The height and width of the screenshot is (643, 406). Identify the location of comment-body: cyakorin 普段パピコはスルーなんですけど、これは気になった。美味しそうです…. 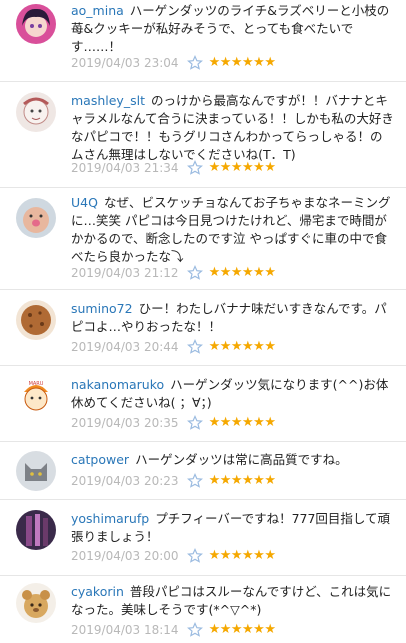
(232, 601).